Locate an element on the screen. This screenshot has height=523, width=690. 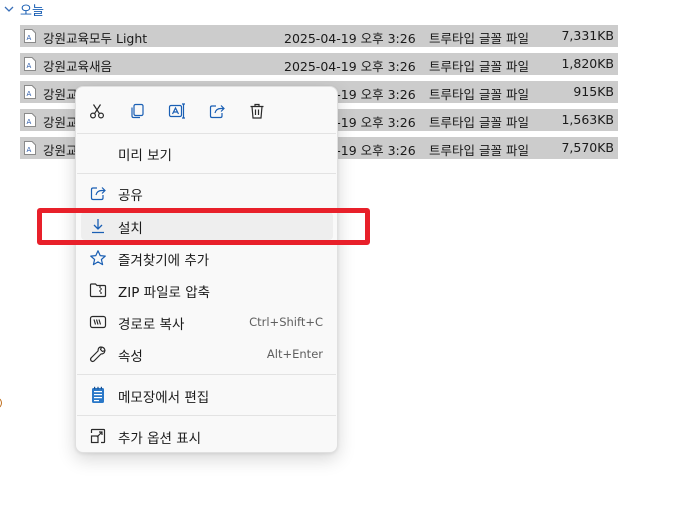
star-icon is located at coordinates (98, 258).